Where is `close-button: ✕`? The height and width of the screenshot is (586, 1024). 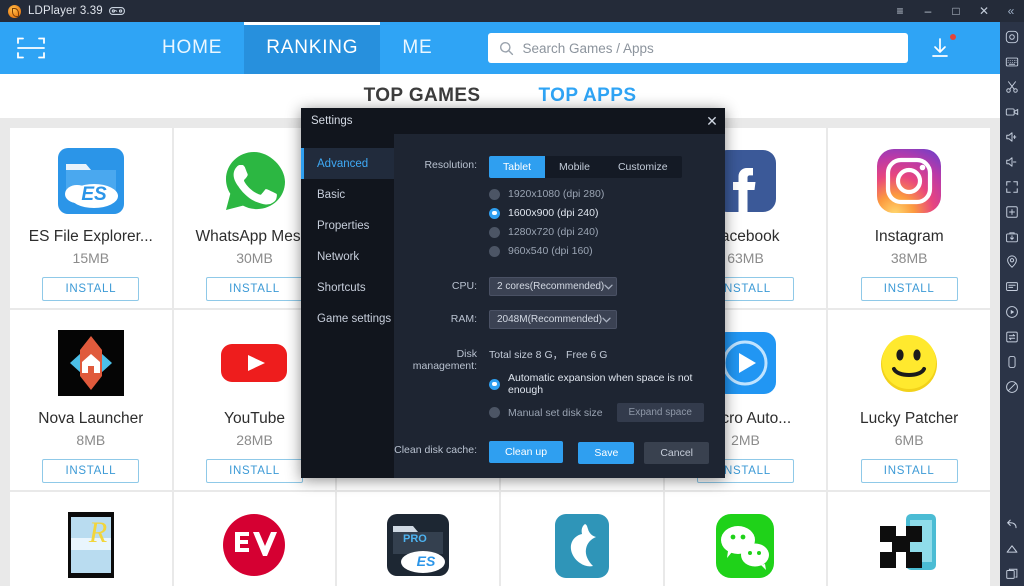
close-button: ✕ is located at coordinates (984, 11).